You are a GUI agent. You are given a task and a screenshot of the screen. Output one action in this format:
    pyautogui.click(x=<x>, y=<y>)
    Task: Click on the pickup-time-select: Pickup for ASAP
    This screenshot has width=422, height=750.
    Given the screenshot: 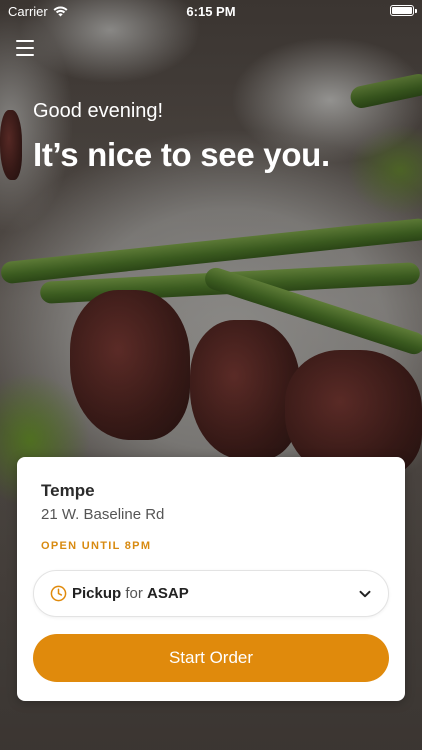 What is the action you would take?
    pyautogui.click(x=211, y=593)
    